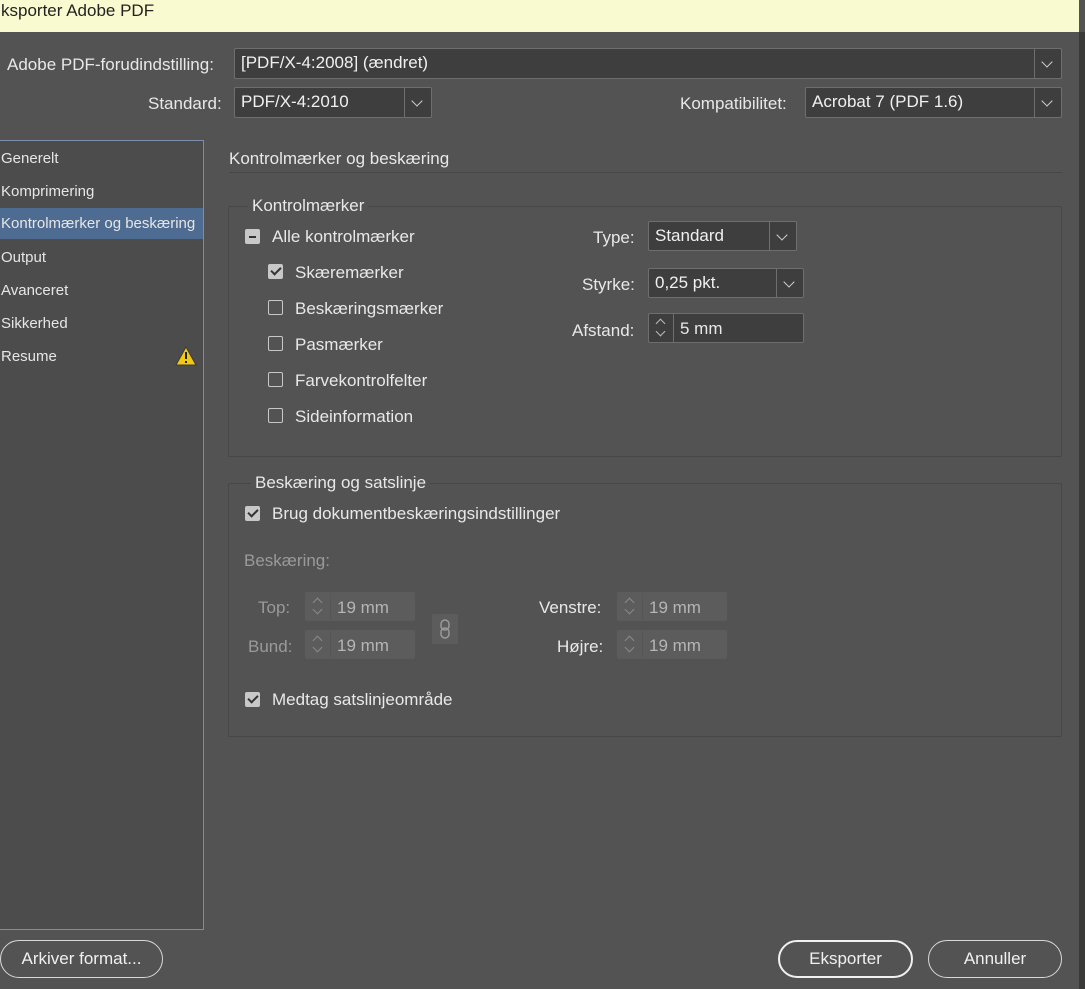 The width and height of the screenshot is (1085, 989). I want to click on warning-icon, so click(186, 356).